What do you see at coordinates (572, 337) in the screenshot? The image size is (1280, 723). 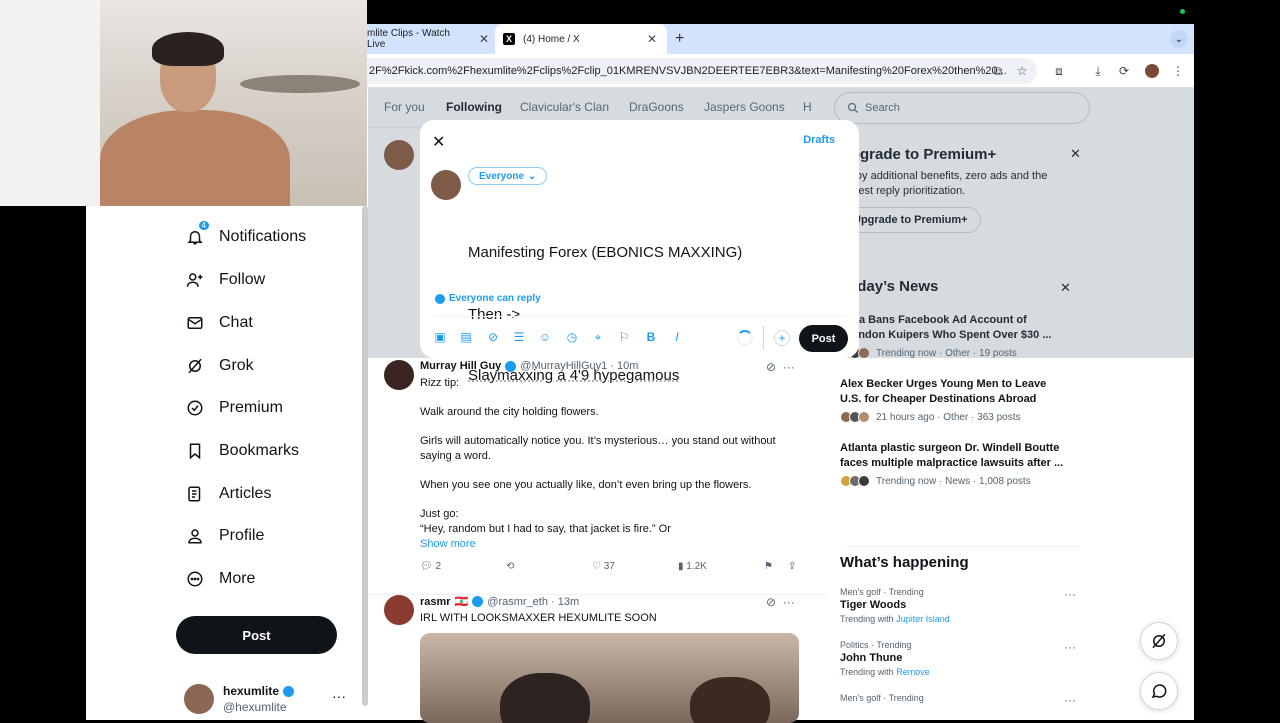 I see `schedule-icon: ◷` at bounding box center [572, 337].